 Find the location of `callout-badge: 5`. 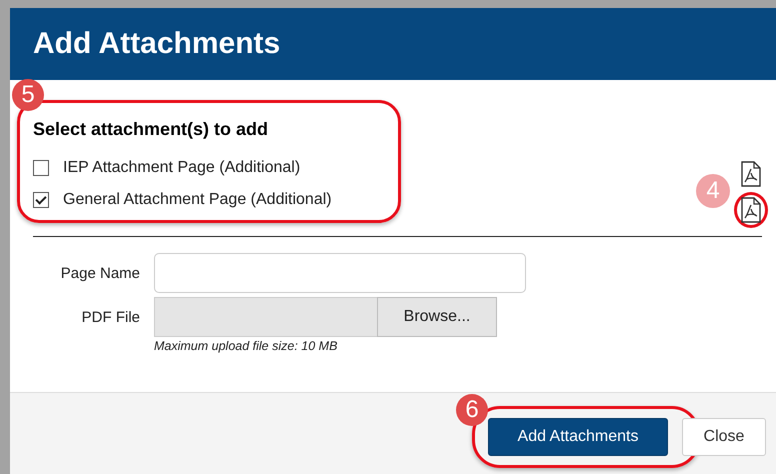

callout-badge: 5 is located at coordinates (28, 95).